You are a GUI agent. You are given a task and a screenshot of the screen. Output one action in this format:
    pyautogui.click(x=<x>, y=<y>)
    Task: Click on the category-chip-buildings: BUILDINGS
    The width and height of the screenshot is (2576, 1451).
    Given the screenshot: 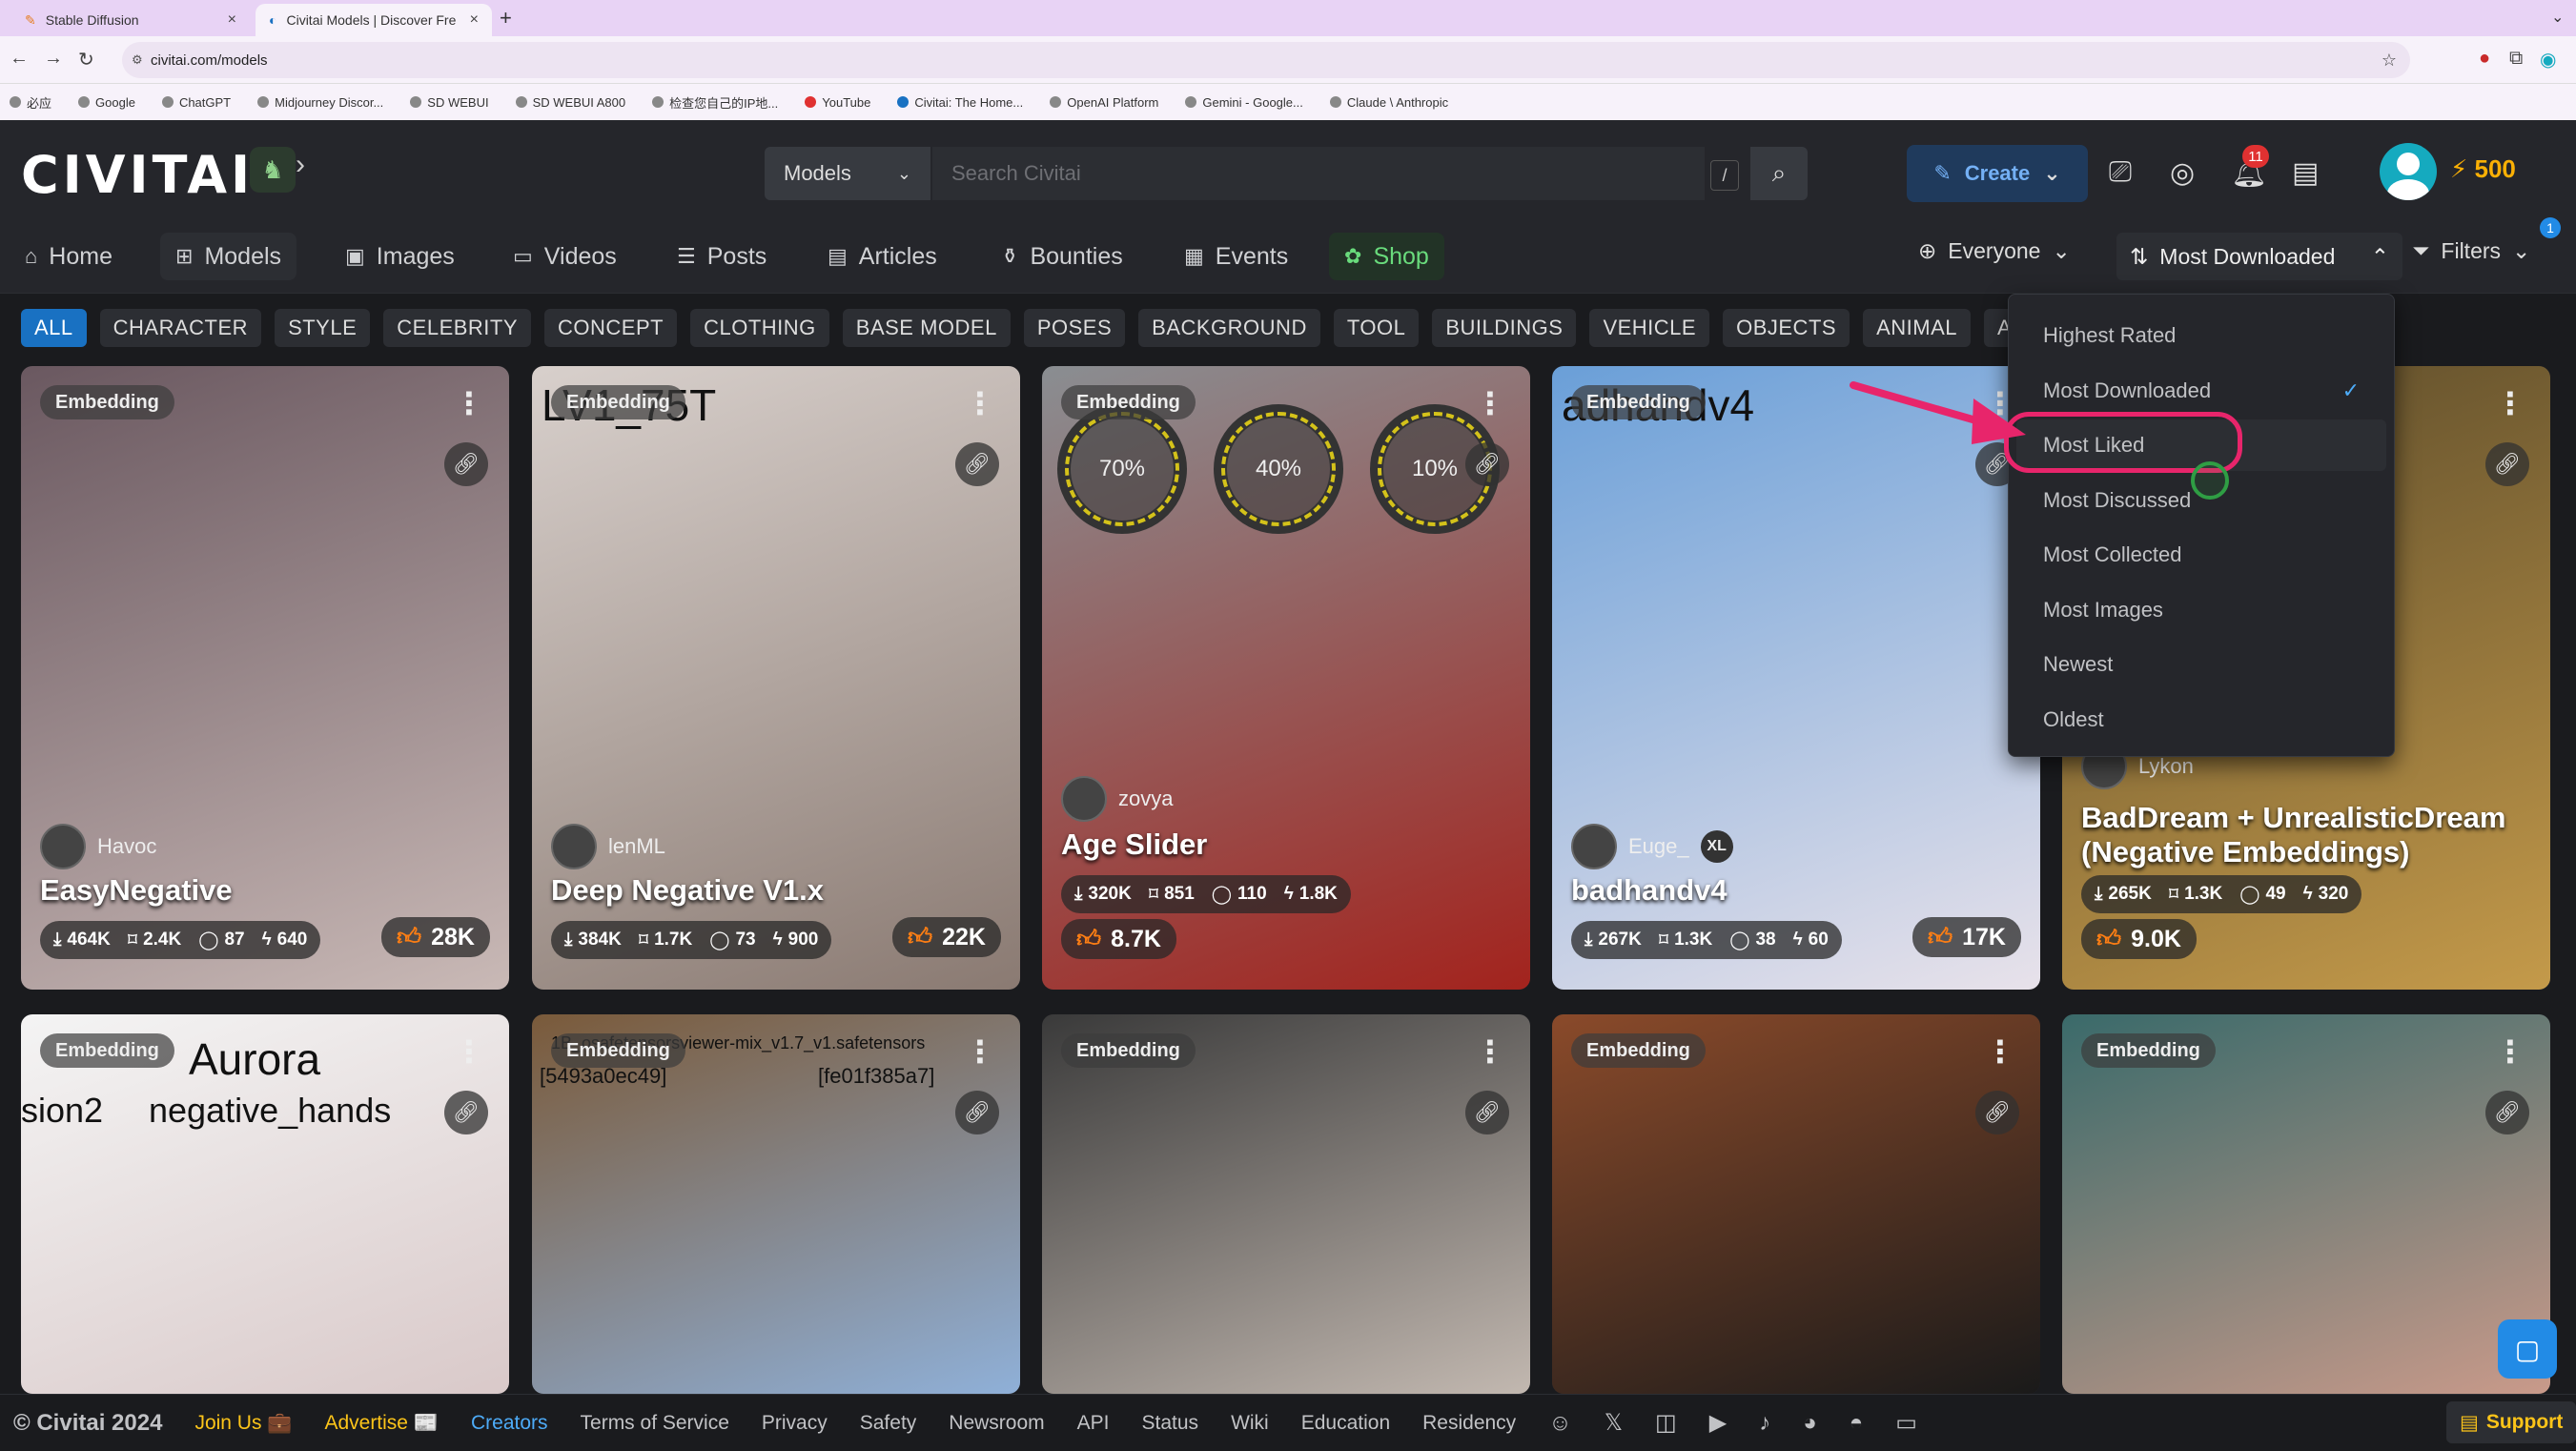 What is the action you would take?
    pyautogui.click(x=1505, y=328)
    